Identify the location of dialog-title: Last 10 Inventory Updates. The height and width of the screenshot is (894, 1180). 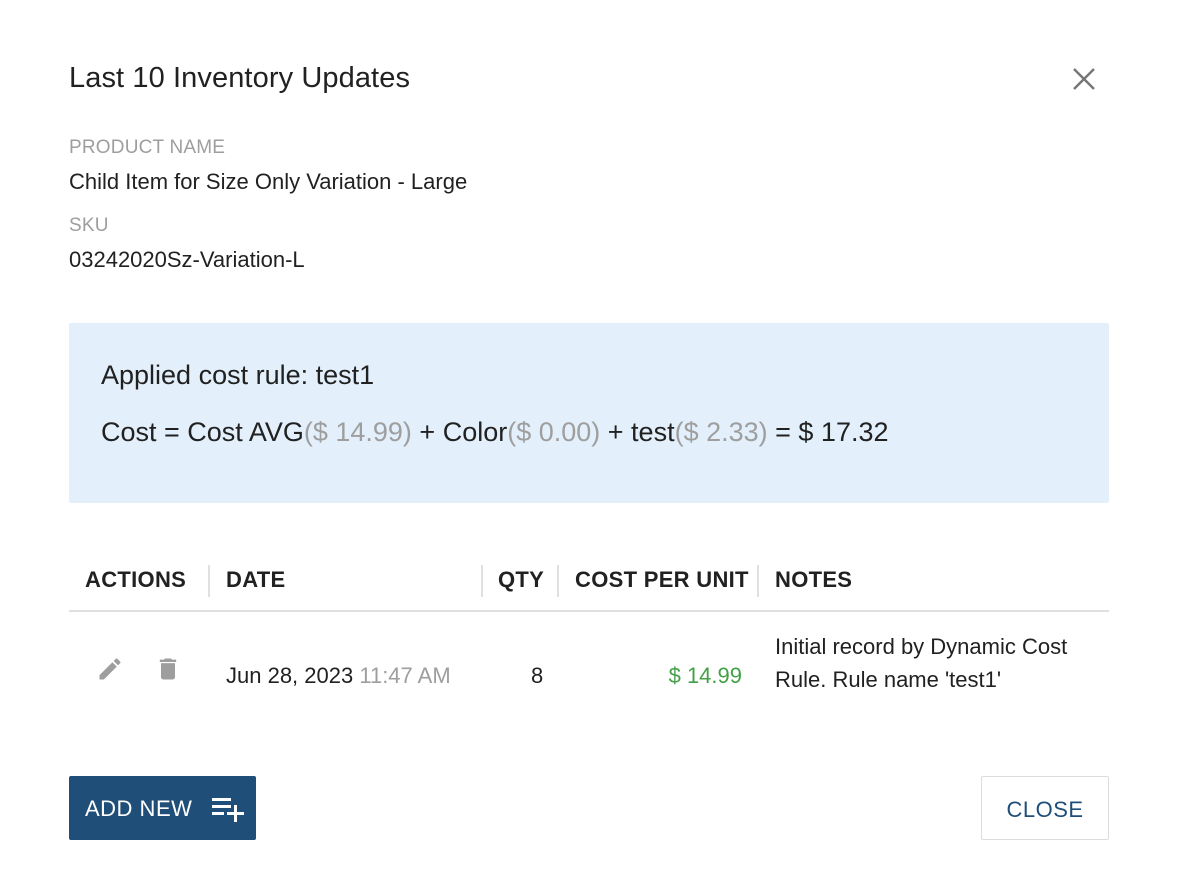
(240, 78).